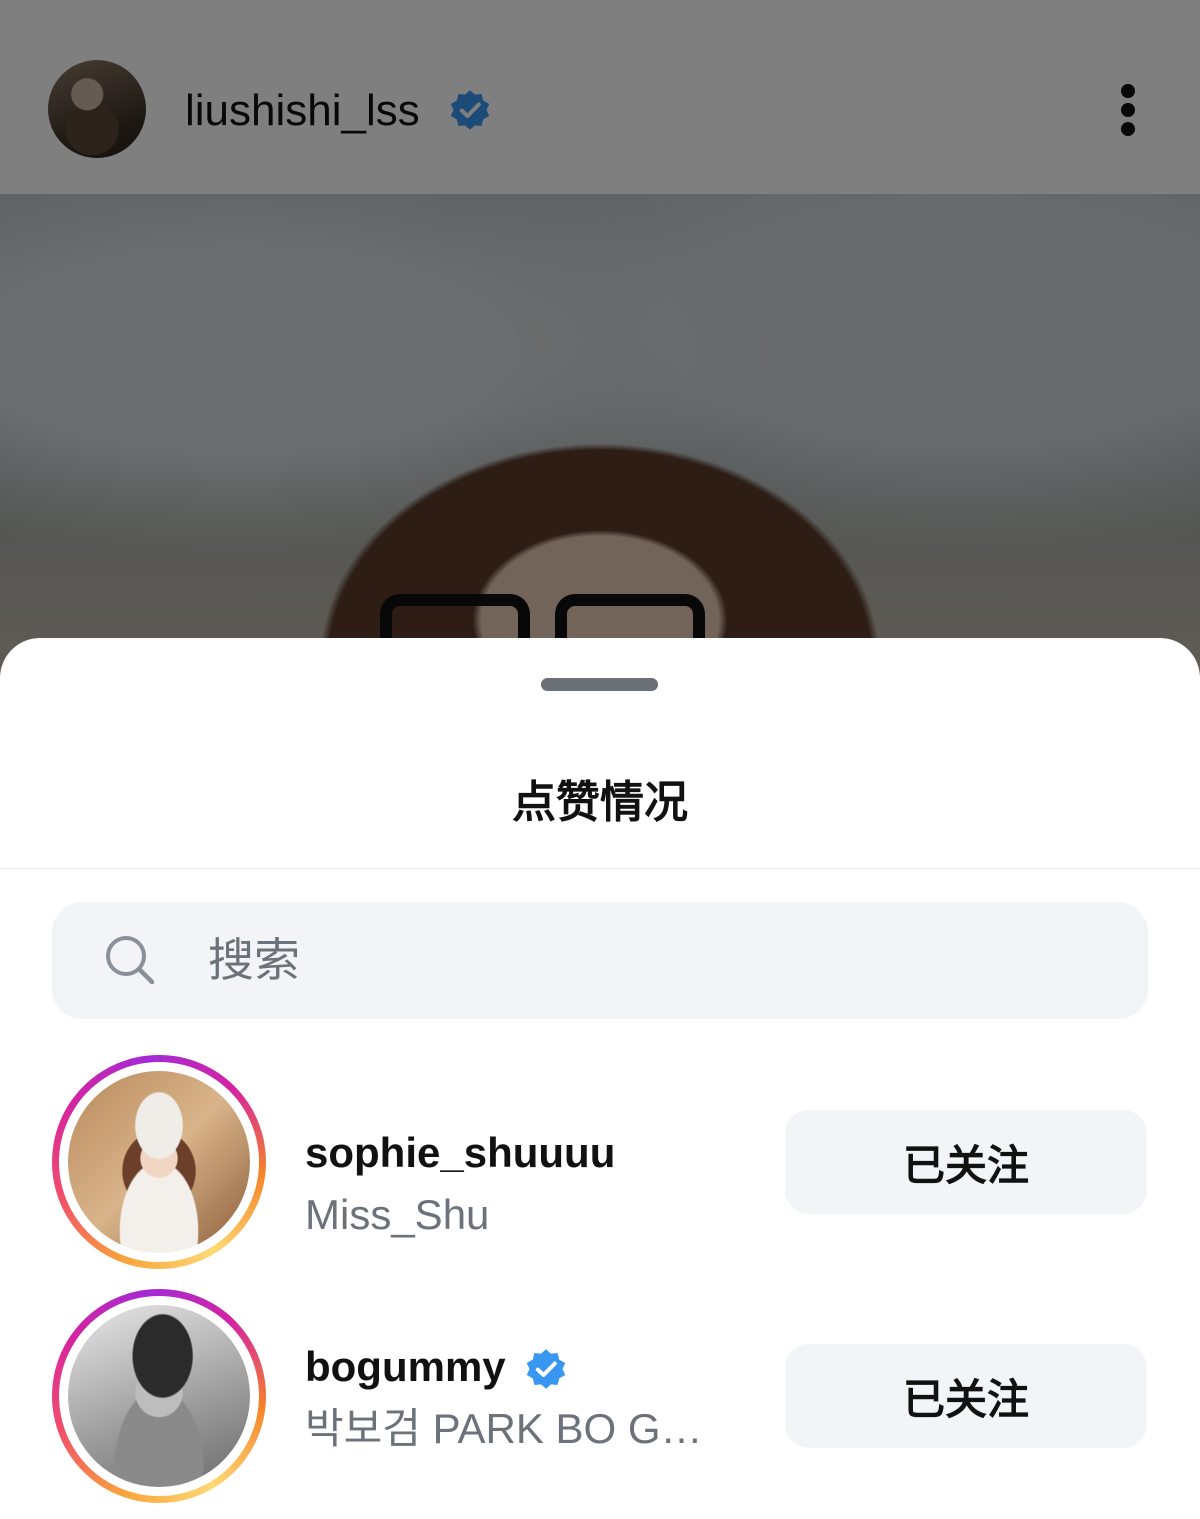  I want to click on search-icon, so click(130, 960).